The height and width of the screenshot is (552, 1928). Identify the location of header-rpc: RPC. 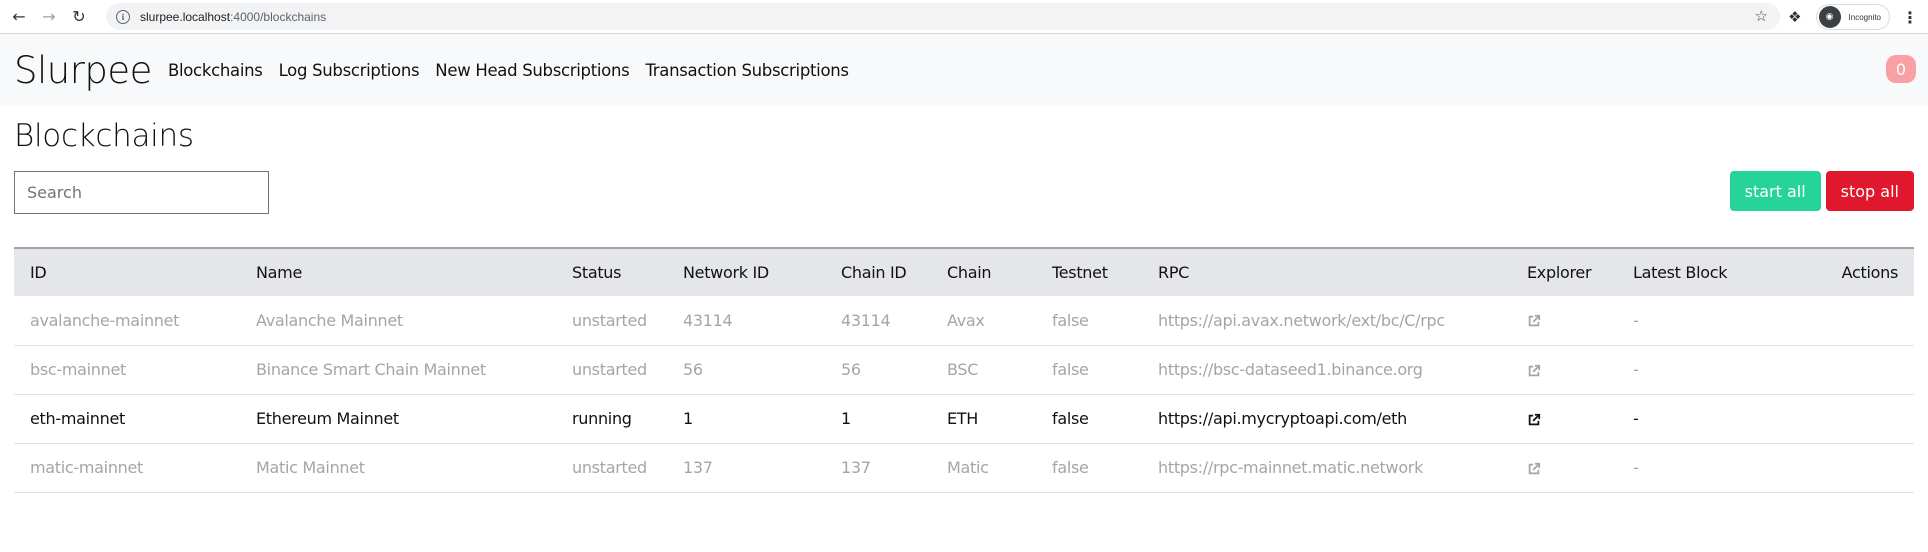
(1326, 272).